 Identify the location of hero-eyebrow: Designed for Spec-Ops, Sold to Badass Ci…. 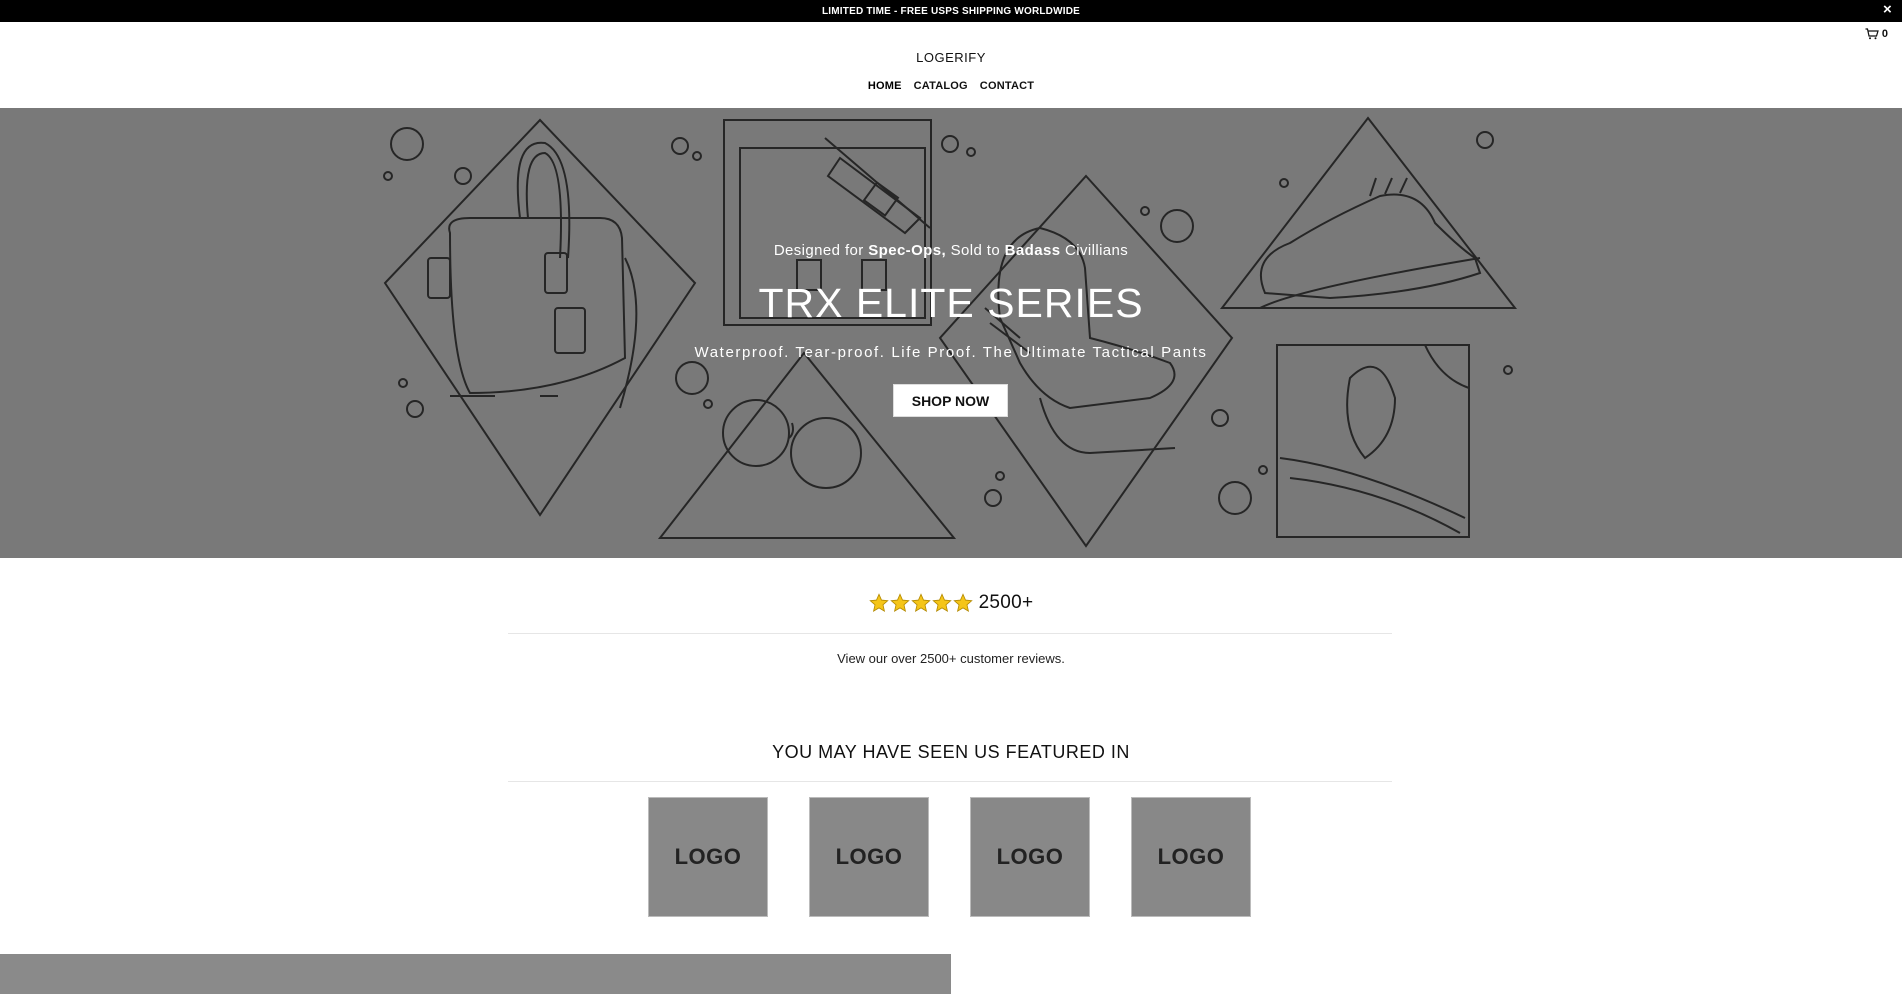
(951, 250).